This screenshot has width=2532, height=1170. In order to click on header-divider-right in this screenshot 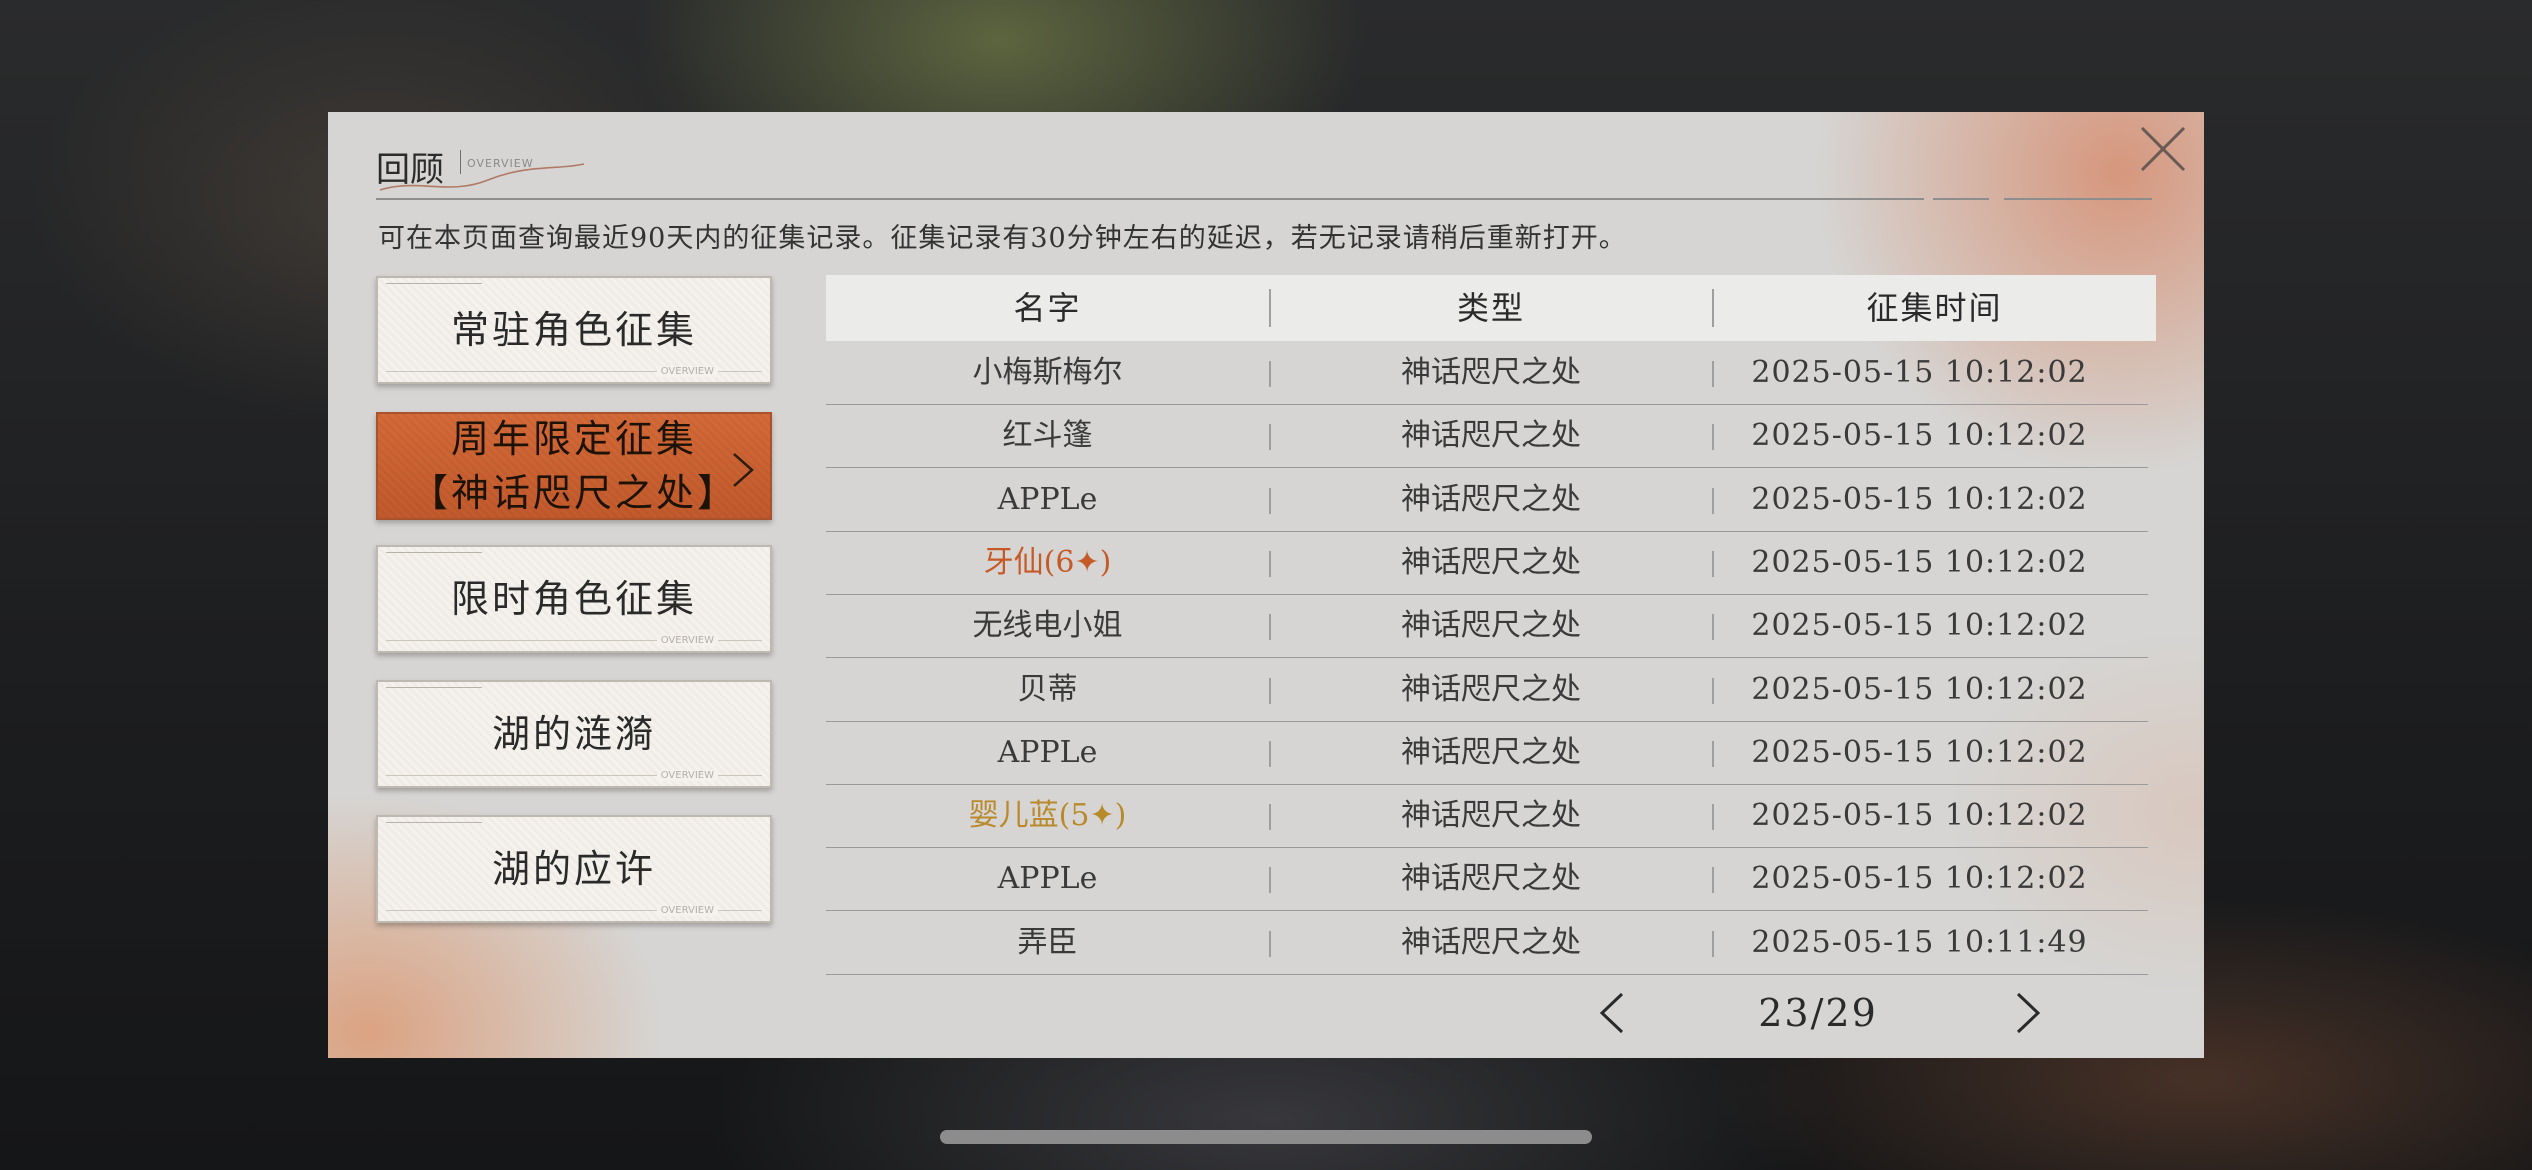, I will do `click(2078, 199)`.